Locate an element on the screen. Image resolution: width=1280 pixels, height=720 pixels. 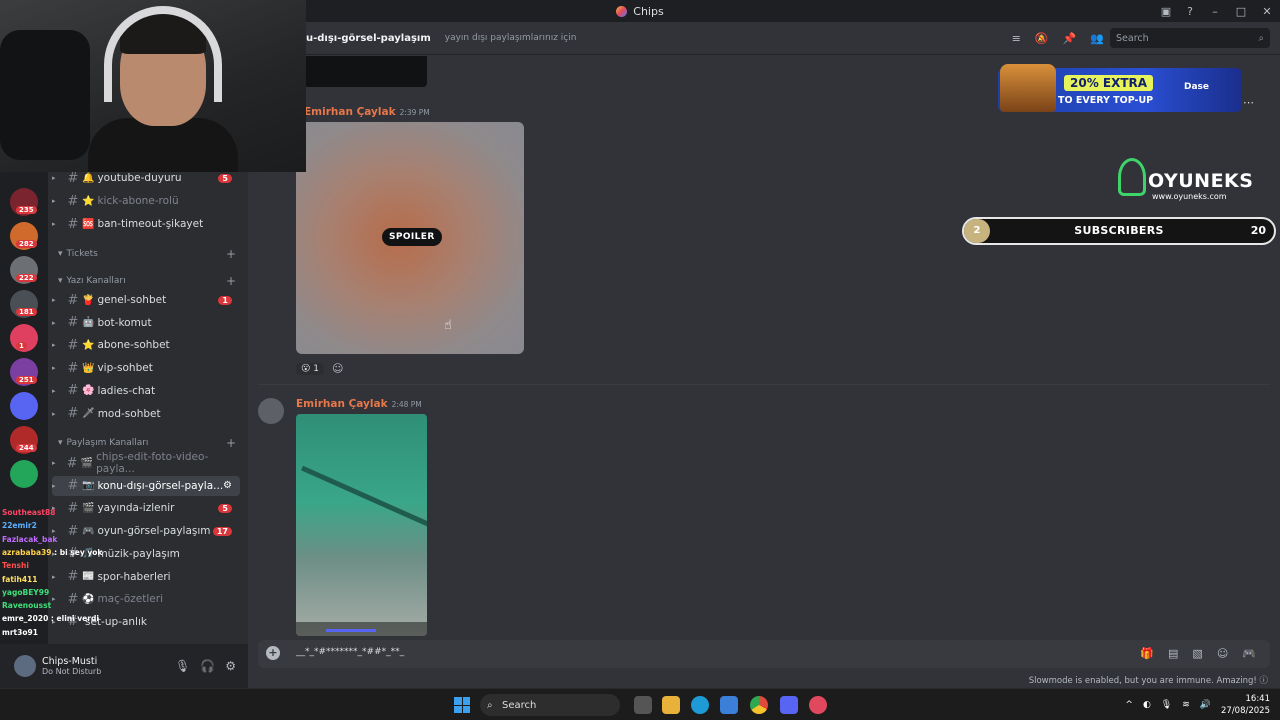
file-explorer-icon is located at coordinates (671, 705).